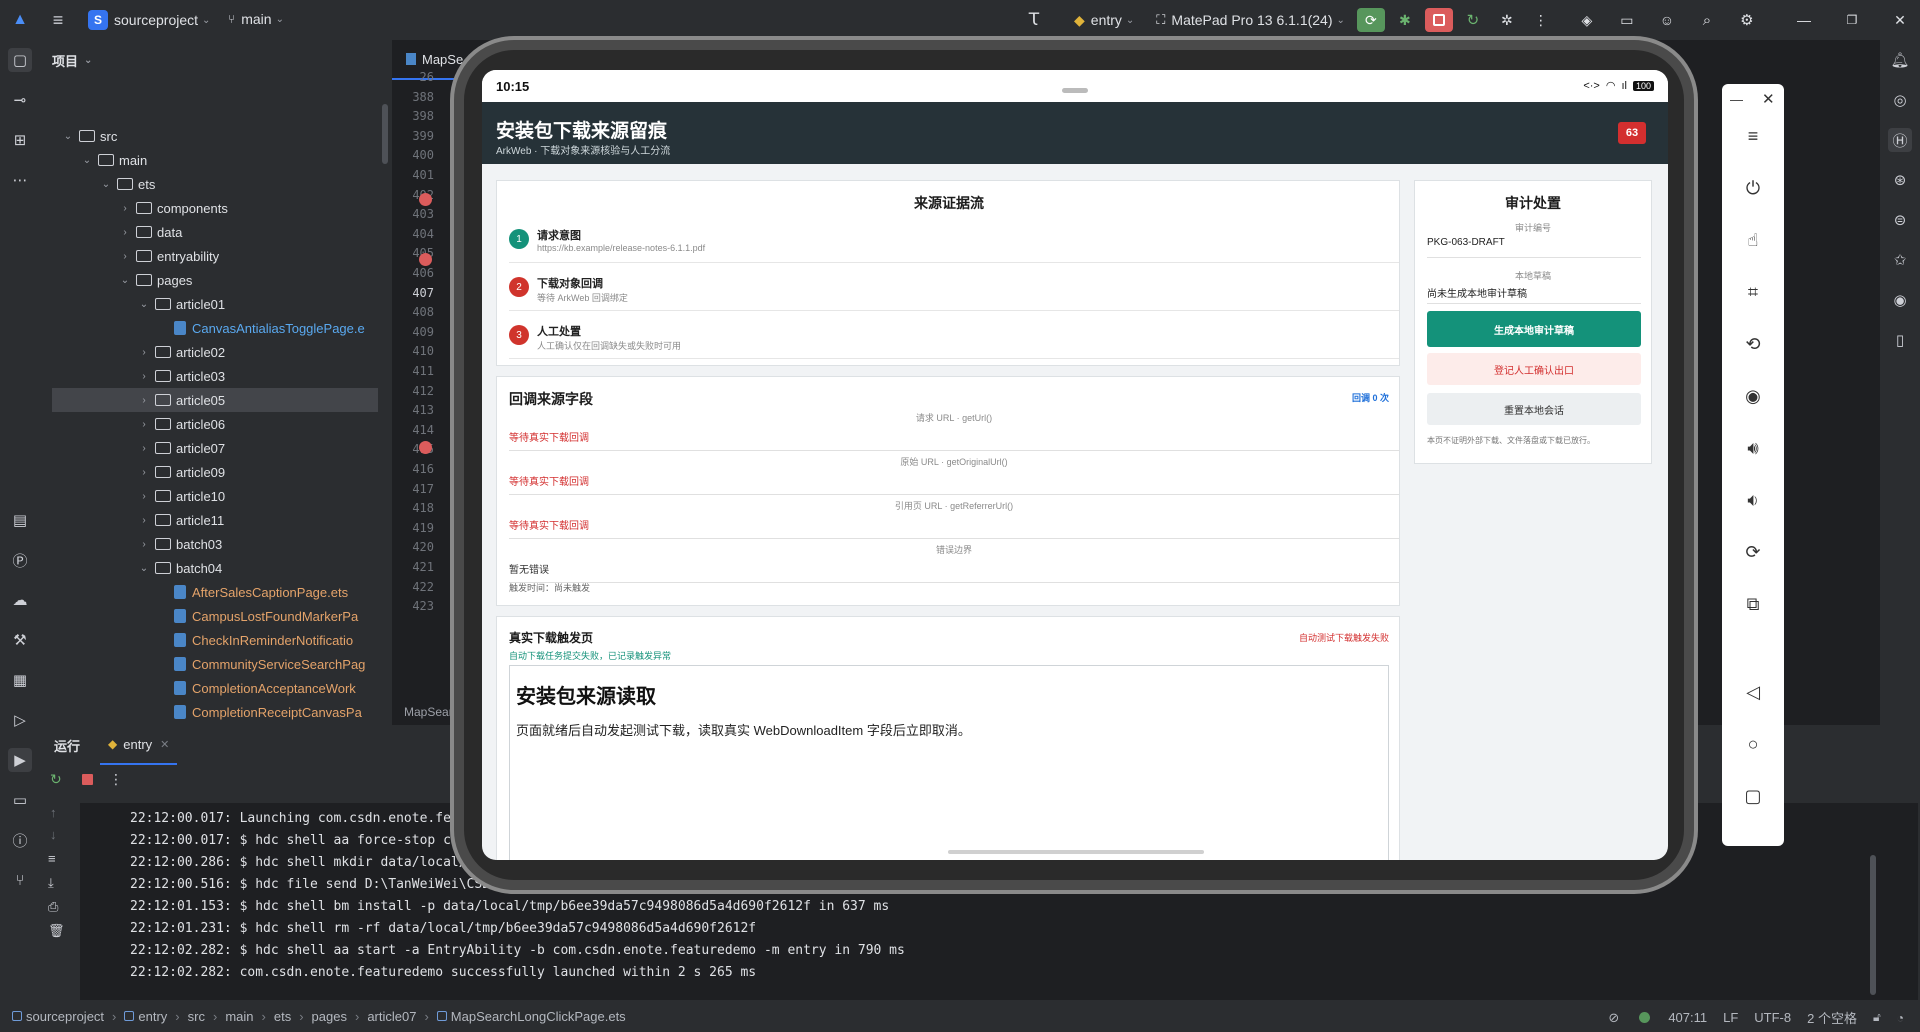 The height and width of the screenshot is (1032, 1920). What do you see at coordinates (329, 1016) in the screenshot?
I see `breadcrumb-item: pages` at bounding box center [329, 1016].